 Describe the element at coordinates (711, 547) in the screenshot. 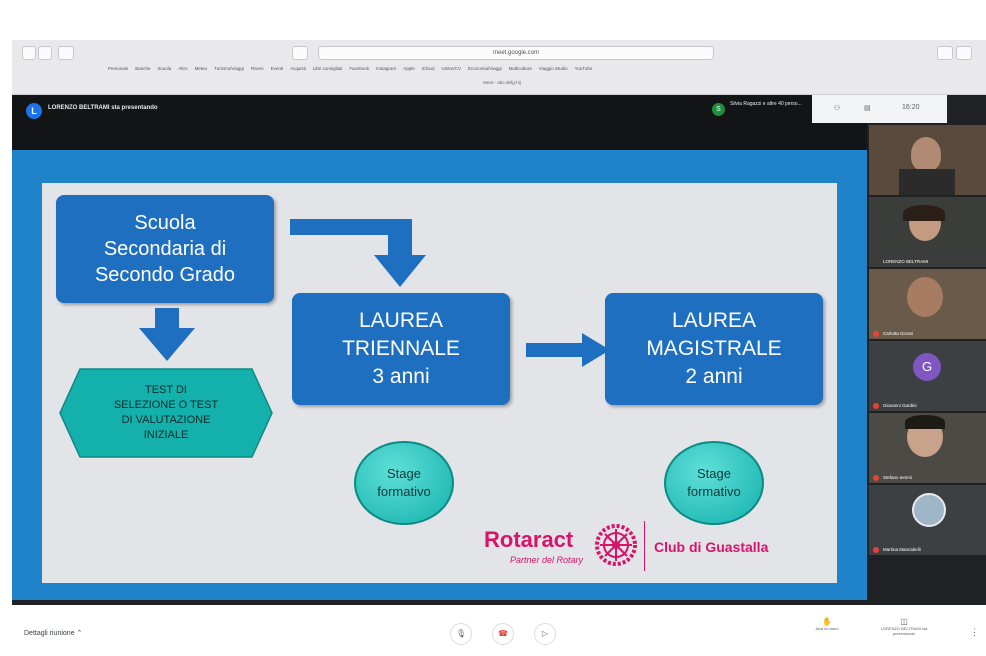

I see `club-name: Club di Guastalla` at that location.